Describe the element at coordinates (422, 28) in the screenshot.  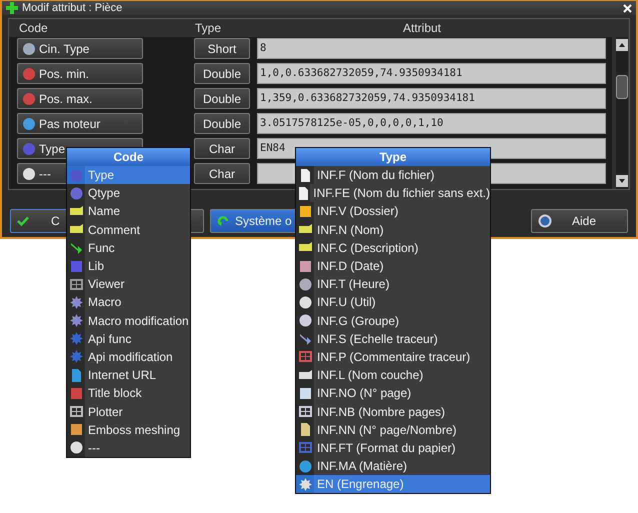
I see `column-header: Attribut` at that location.